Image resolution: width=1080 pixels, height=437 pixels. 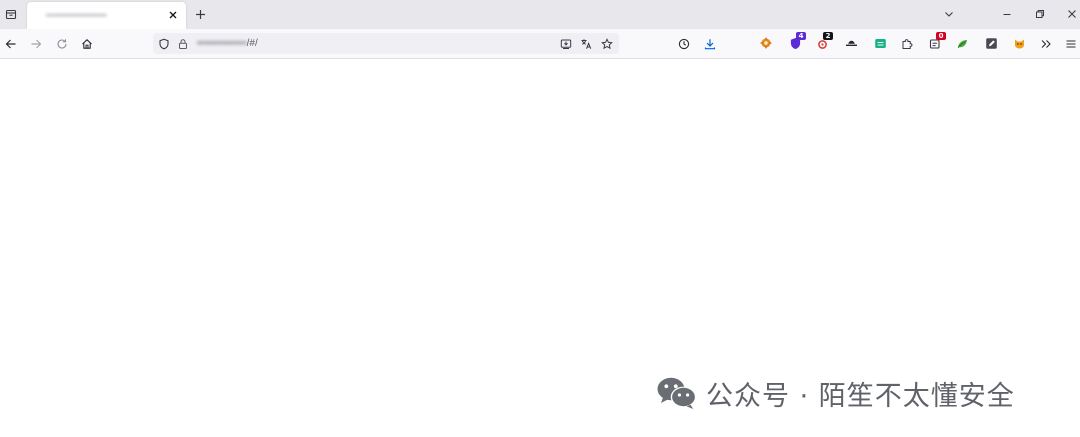 What do you see at coordinates (1019, 43) in the screenshot?
I see `ext-orange-fox-icon` at bounding box center [1019, 43].